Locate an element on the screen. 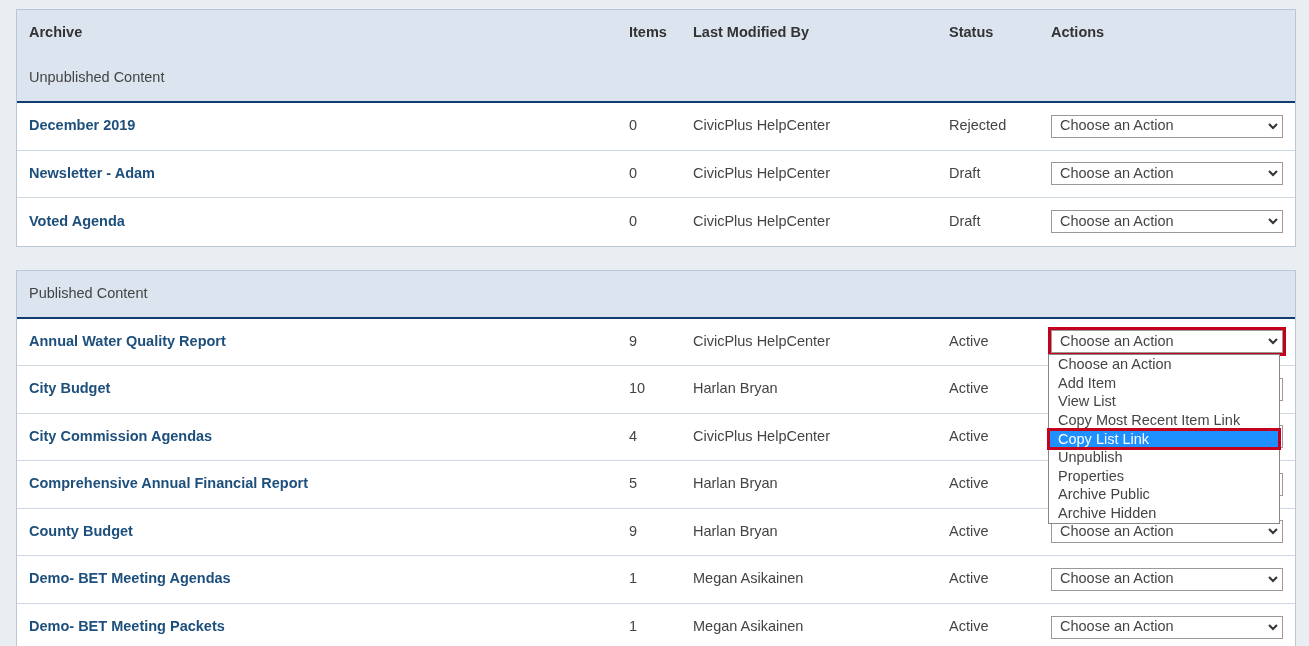  section-title: Unpublished Content is located at coordinates (97, 78).